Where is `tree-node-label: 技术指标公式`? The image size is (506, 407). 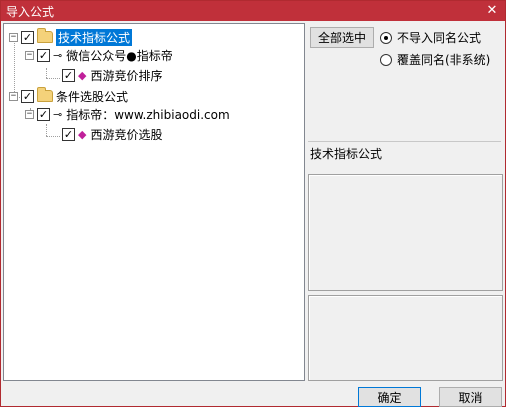 tree-node-label: 技术指标公式 is located at coordinates (94, 37).